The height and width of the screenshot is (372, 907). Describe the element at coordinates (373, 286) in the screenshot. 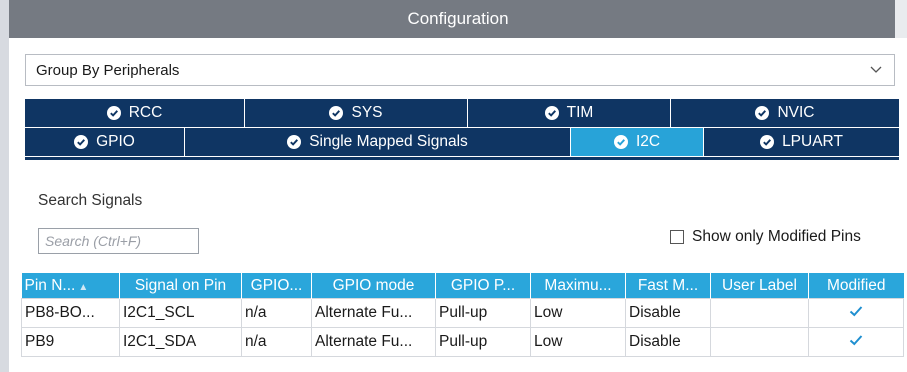

I see `column-header-gpio-mode: GPIO mode` at that location.